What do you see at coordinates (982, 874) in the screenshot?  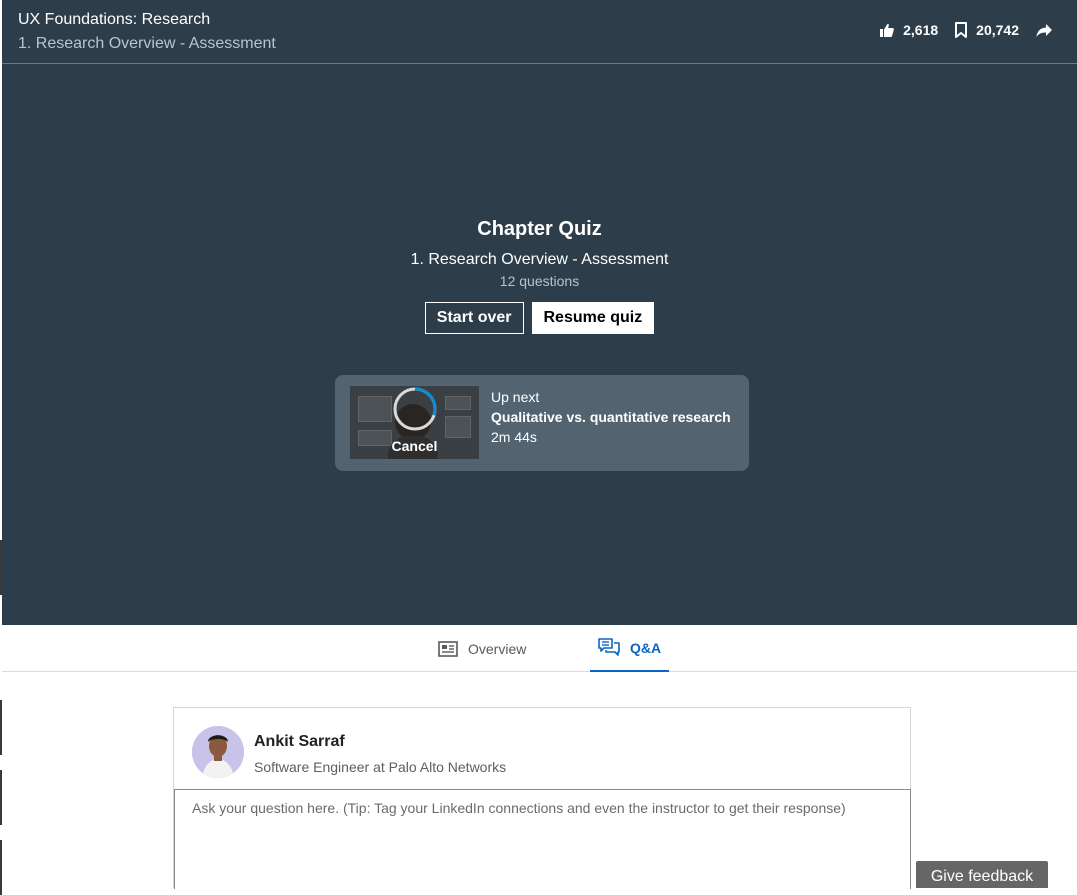 I see `give-feedback-button: Give feedback` at bounding box center [982, 874].